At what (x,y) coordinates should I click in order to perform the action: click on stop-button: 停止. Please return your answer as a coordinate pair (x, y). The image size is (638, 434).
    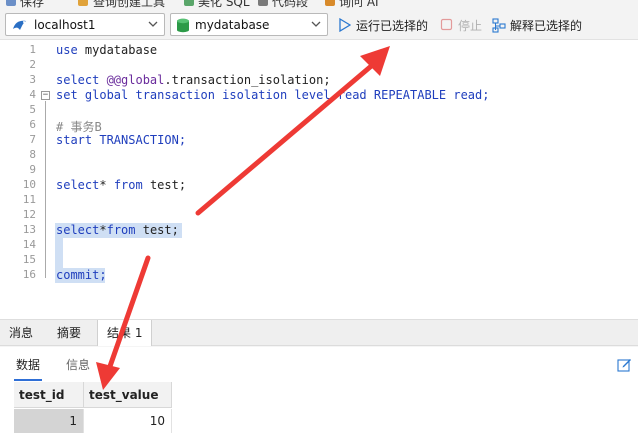
    Looking at the image, I should click on (462, 26).